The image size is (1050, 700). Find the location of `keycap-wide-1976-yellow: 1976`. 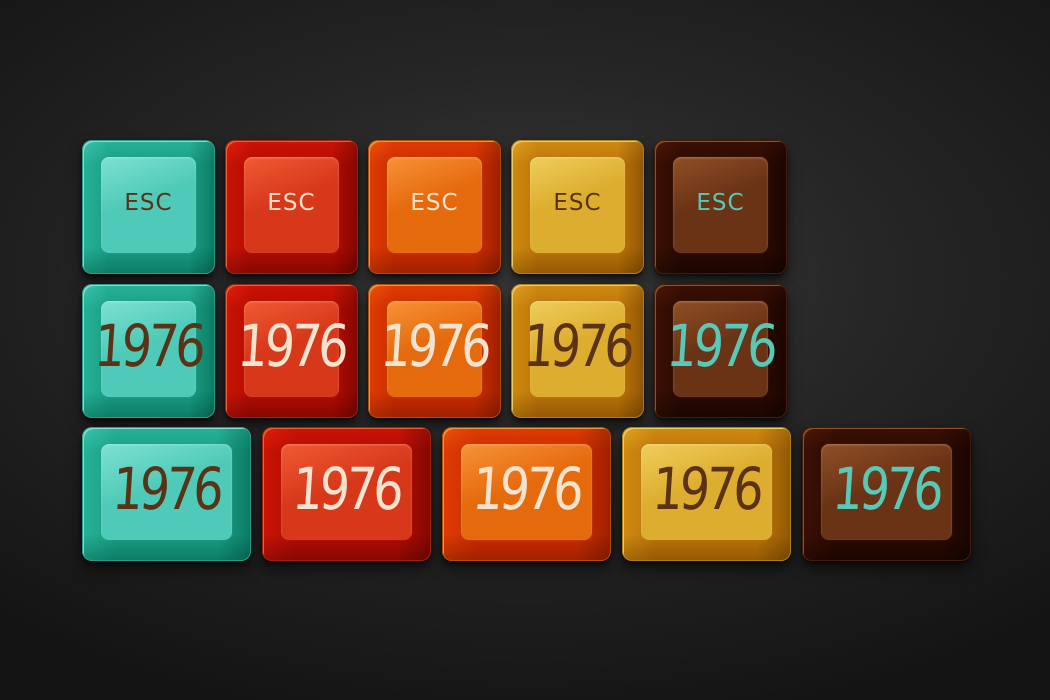

keycap-wide-1976-yellow: 1976 is located at coordinates (706, 494).